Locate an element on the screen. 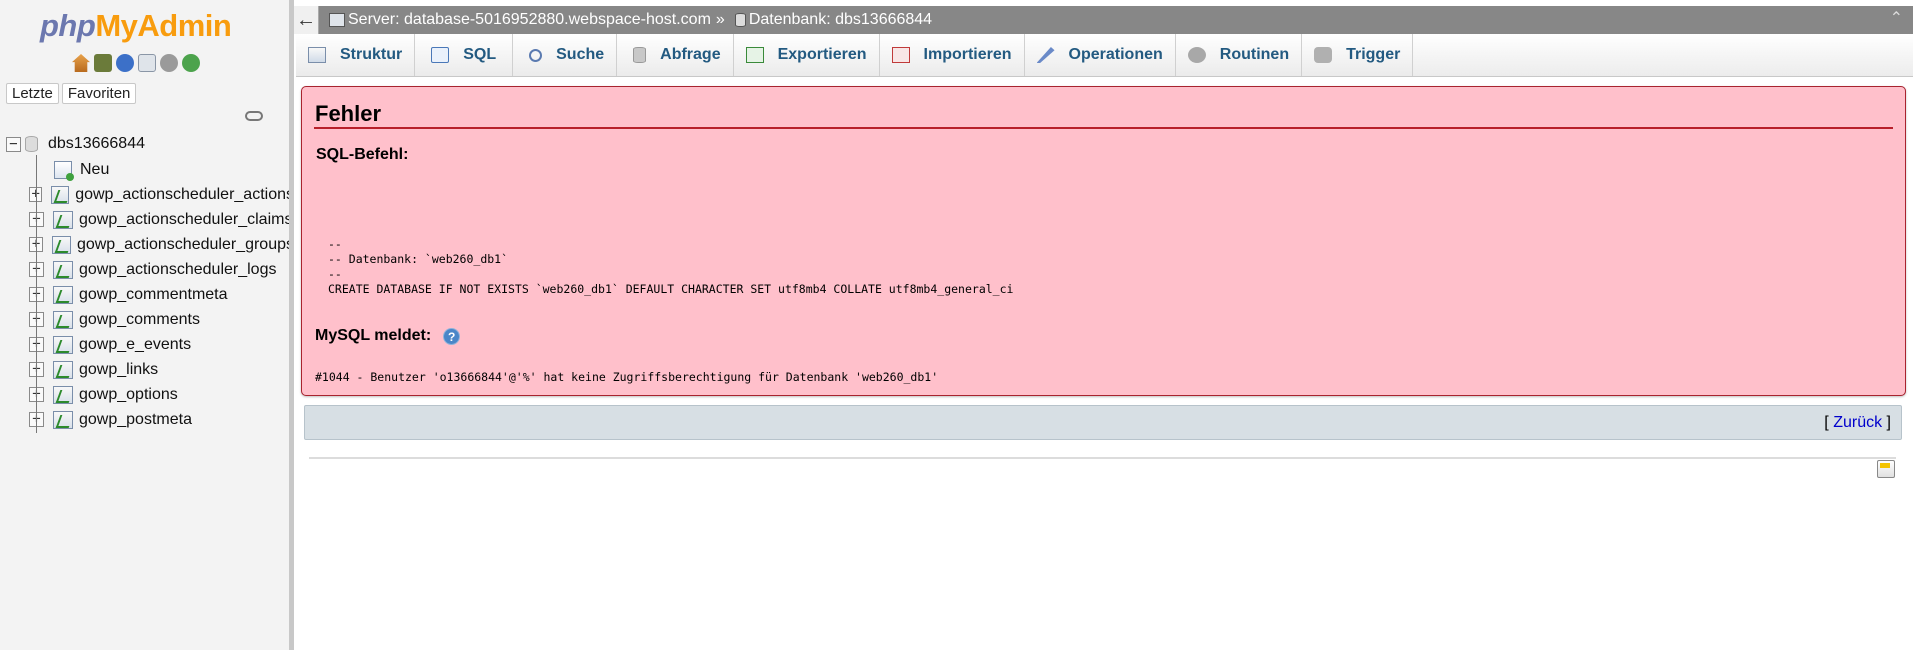 The height and width of the screenshot is (650, 1913). nav-icon-bar is located at coordinates (136, 63).